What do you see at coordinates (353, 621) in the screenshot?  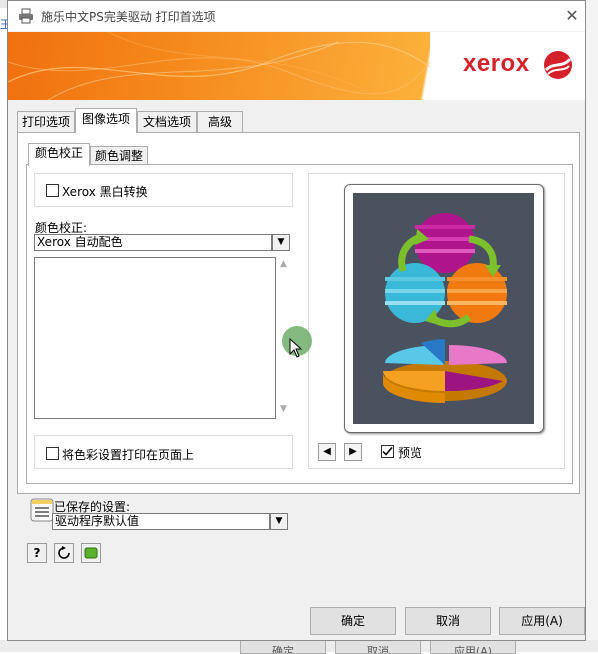 I see `ok-button: 确定` at bounding box center [353, 621].